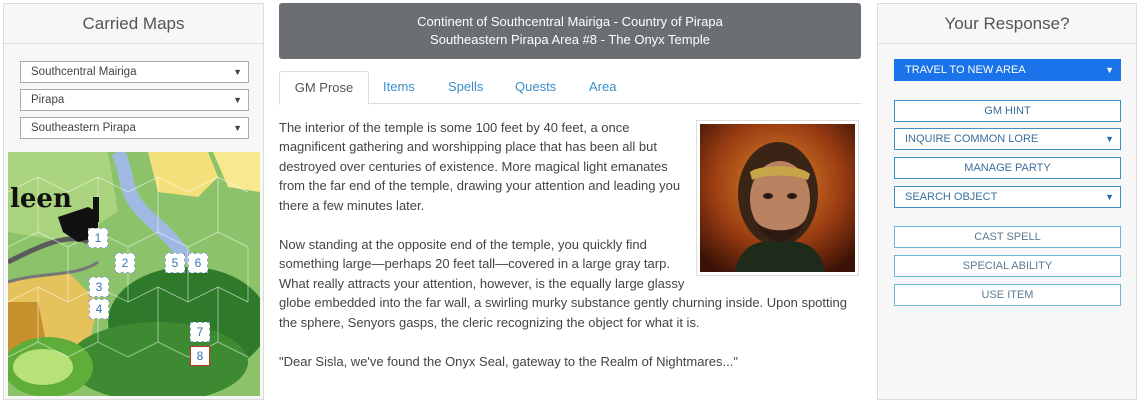 This screenshot has height=400, width=1140. I want to click on country-select-value: Pirapa, so click(48, 100).